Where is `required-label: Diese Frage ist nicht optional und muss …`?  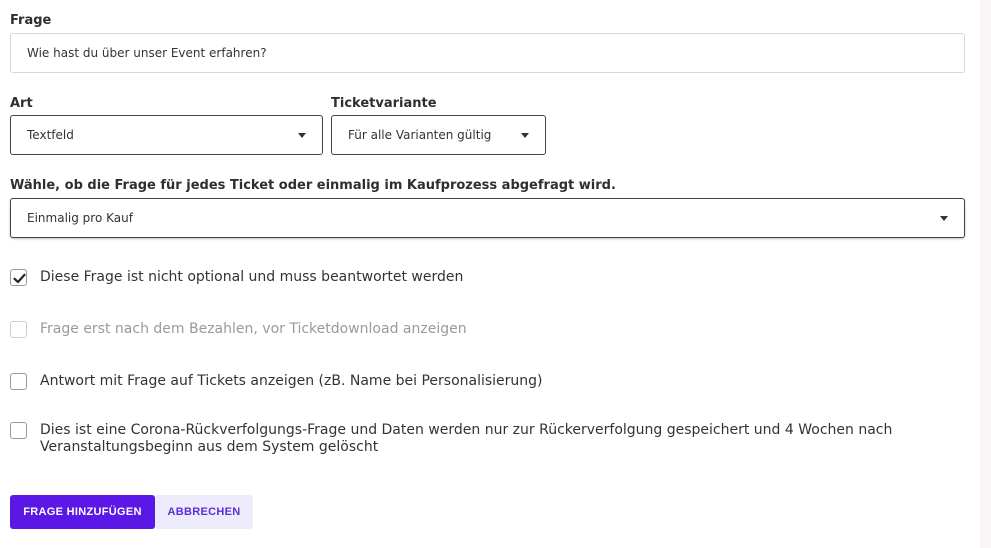 required-label: Diese Frage ist nicht optional und muss … is located at coordinates (252, 277).